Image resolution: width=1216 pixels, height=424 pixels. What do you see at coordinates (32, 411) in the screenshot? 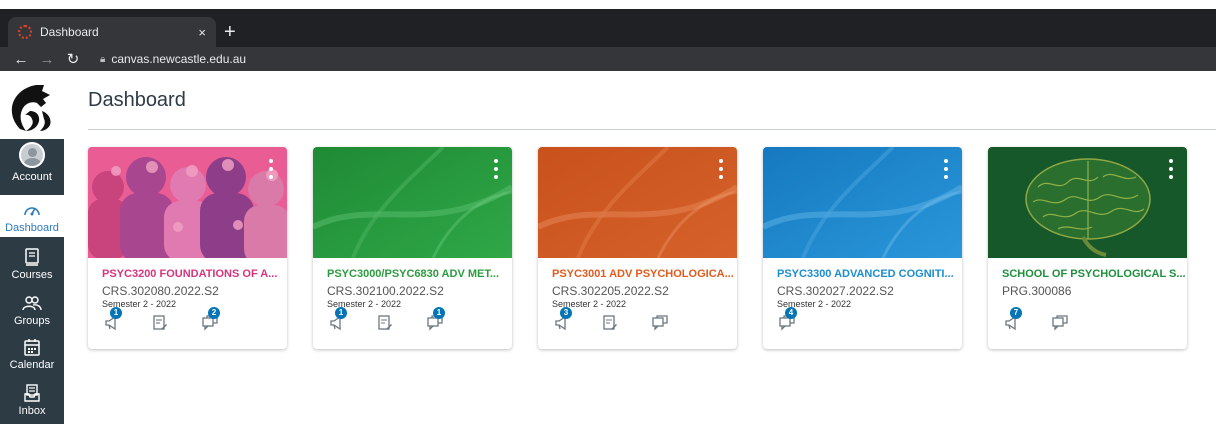
I see `nav-inbox-label: Inbox` at bounding box center [32, 411].